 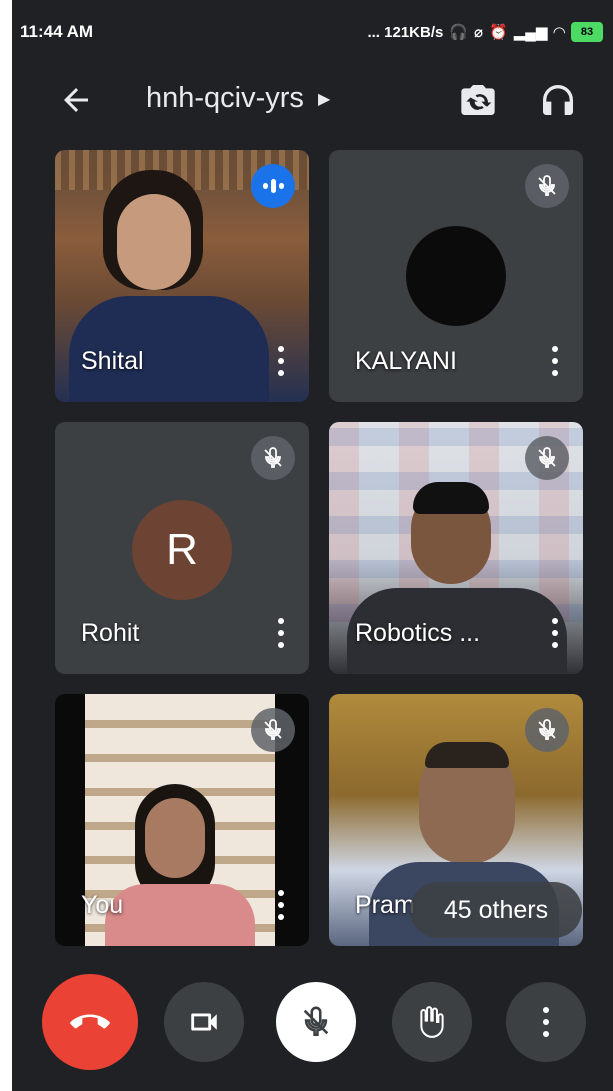 I want to click on status-icons: ... 121KB/s 🎧 ⌀ ⏰ ▂▄▆ ◠ 83, so click(x=485, y=32).